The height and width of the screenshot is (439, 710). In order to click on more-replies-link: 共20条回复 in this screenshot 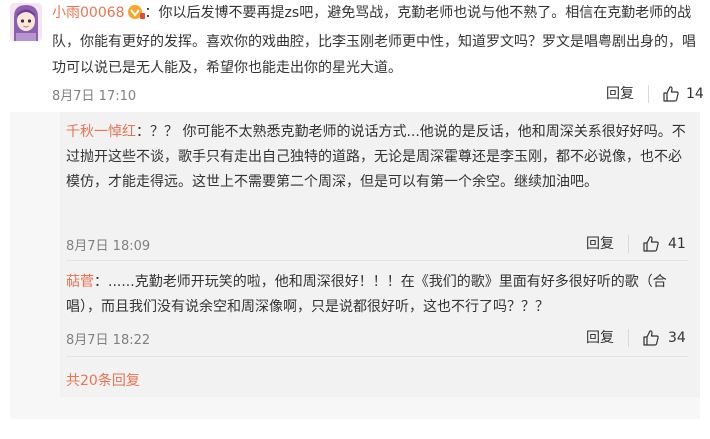, I will do `click(103, 380)`.